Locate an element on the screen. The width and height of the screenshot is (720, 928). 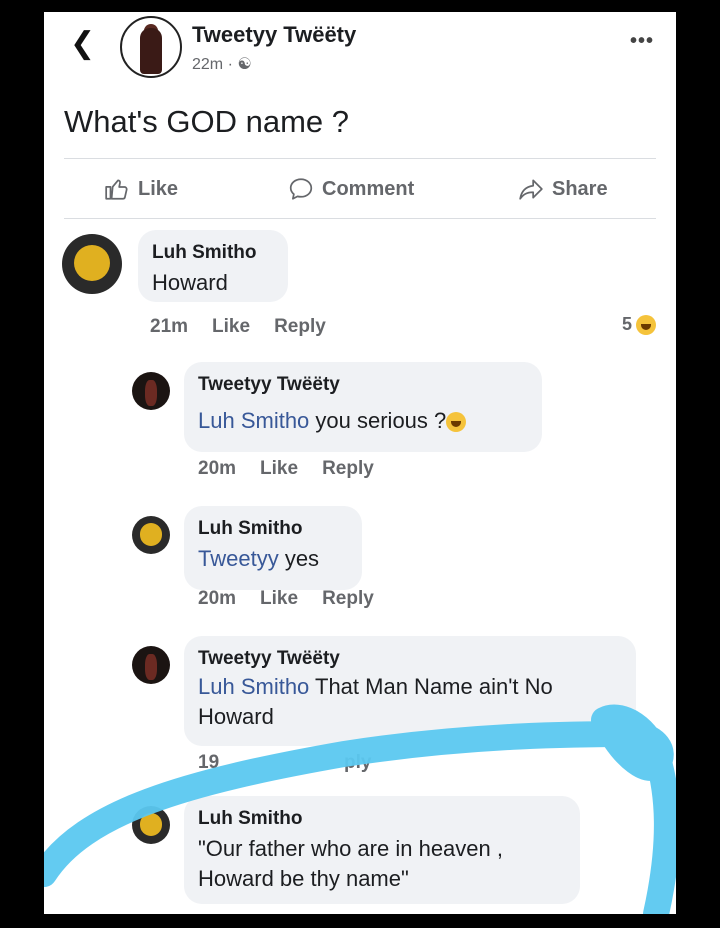
post-text: What's GOD name ? is located at coordinates (207, 121).